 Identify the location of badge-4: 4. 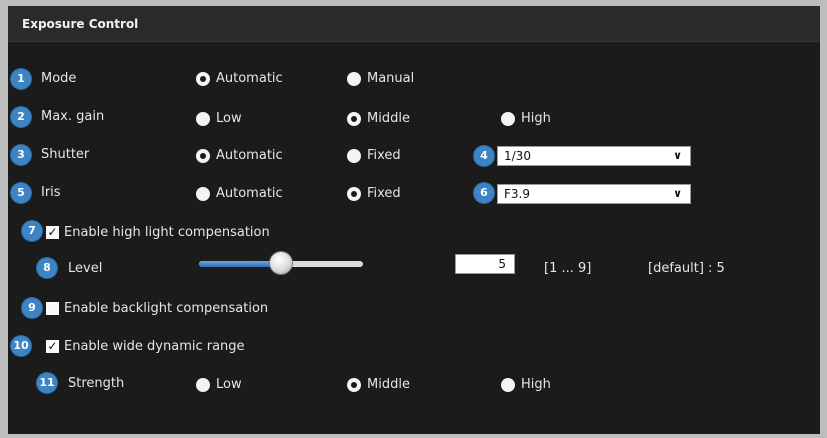
(484, 156).